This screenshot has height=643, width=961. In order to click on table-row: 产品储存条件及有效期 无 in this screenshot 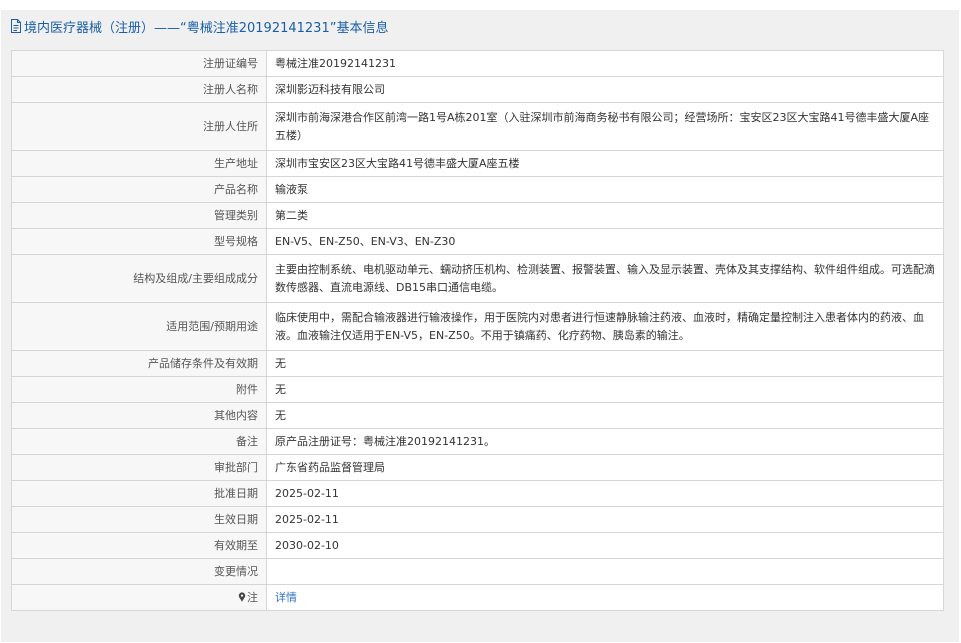, I will do `click(477, 363)`.